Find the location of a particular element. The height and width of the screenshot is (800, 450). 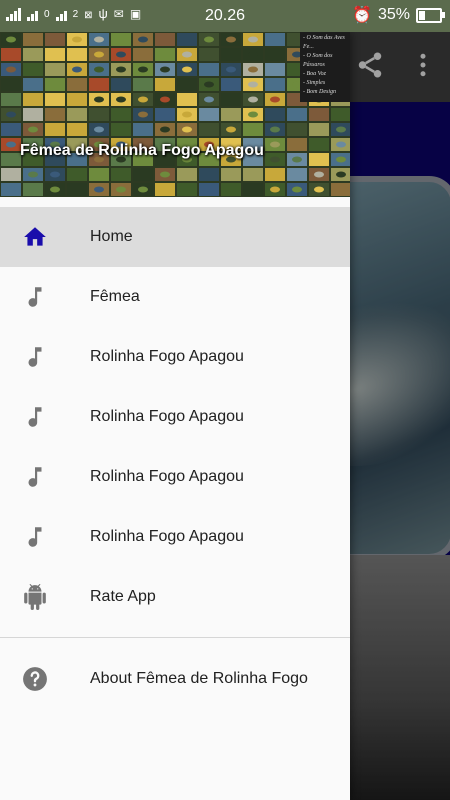

header-caption-line: - Boa Voz is located at coordinates (314, 74).